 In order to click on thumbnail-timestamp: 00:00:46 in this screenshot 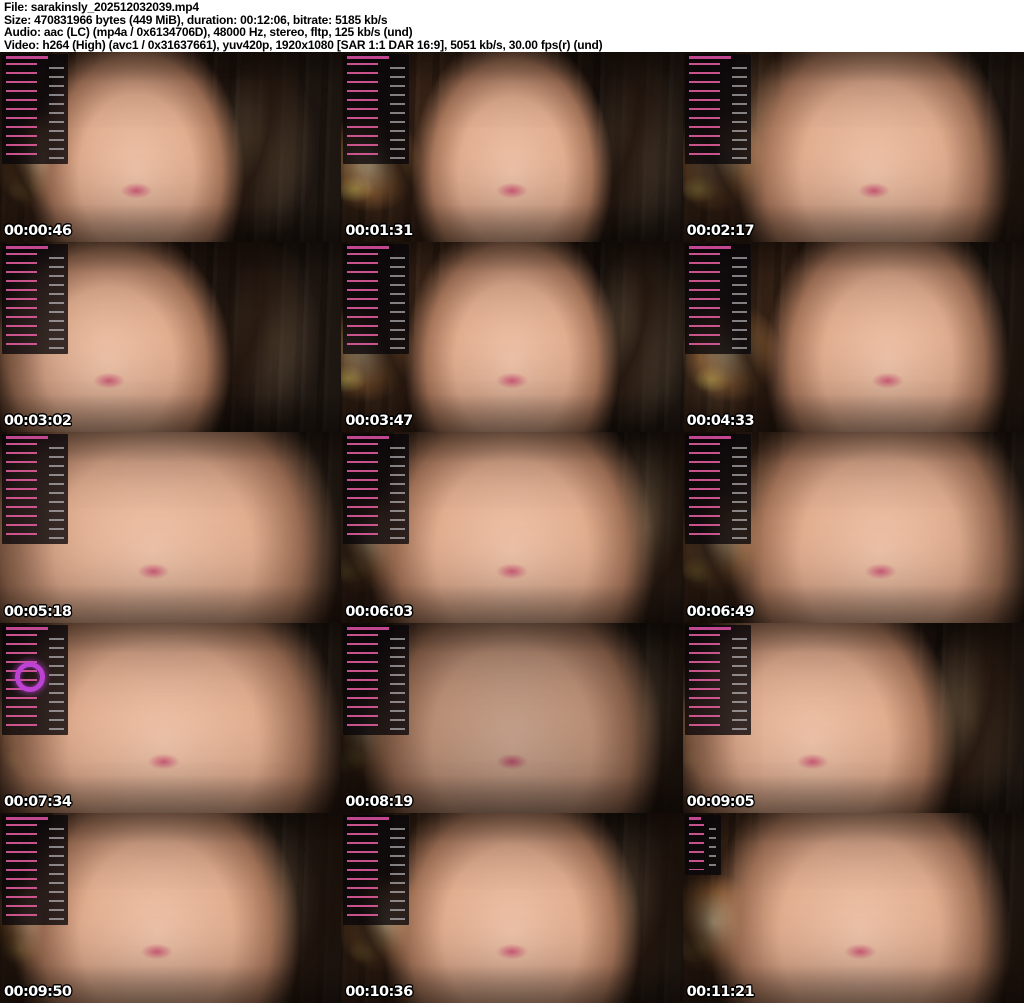, I will do `click(38, 231)`.